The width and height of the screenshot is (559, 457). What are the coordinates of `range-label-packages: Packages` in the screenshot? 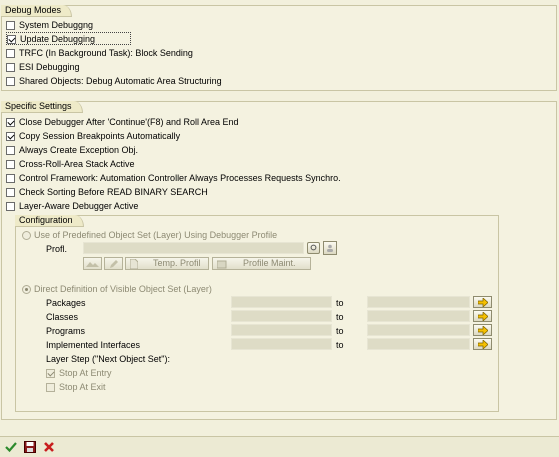 It's located at (66, 303).